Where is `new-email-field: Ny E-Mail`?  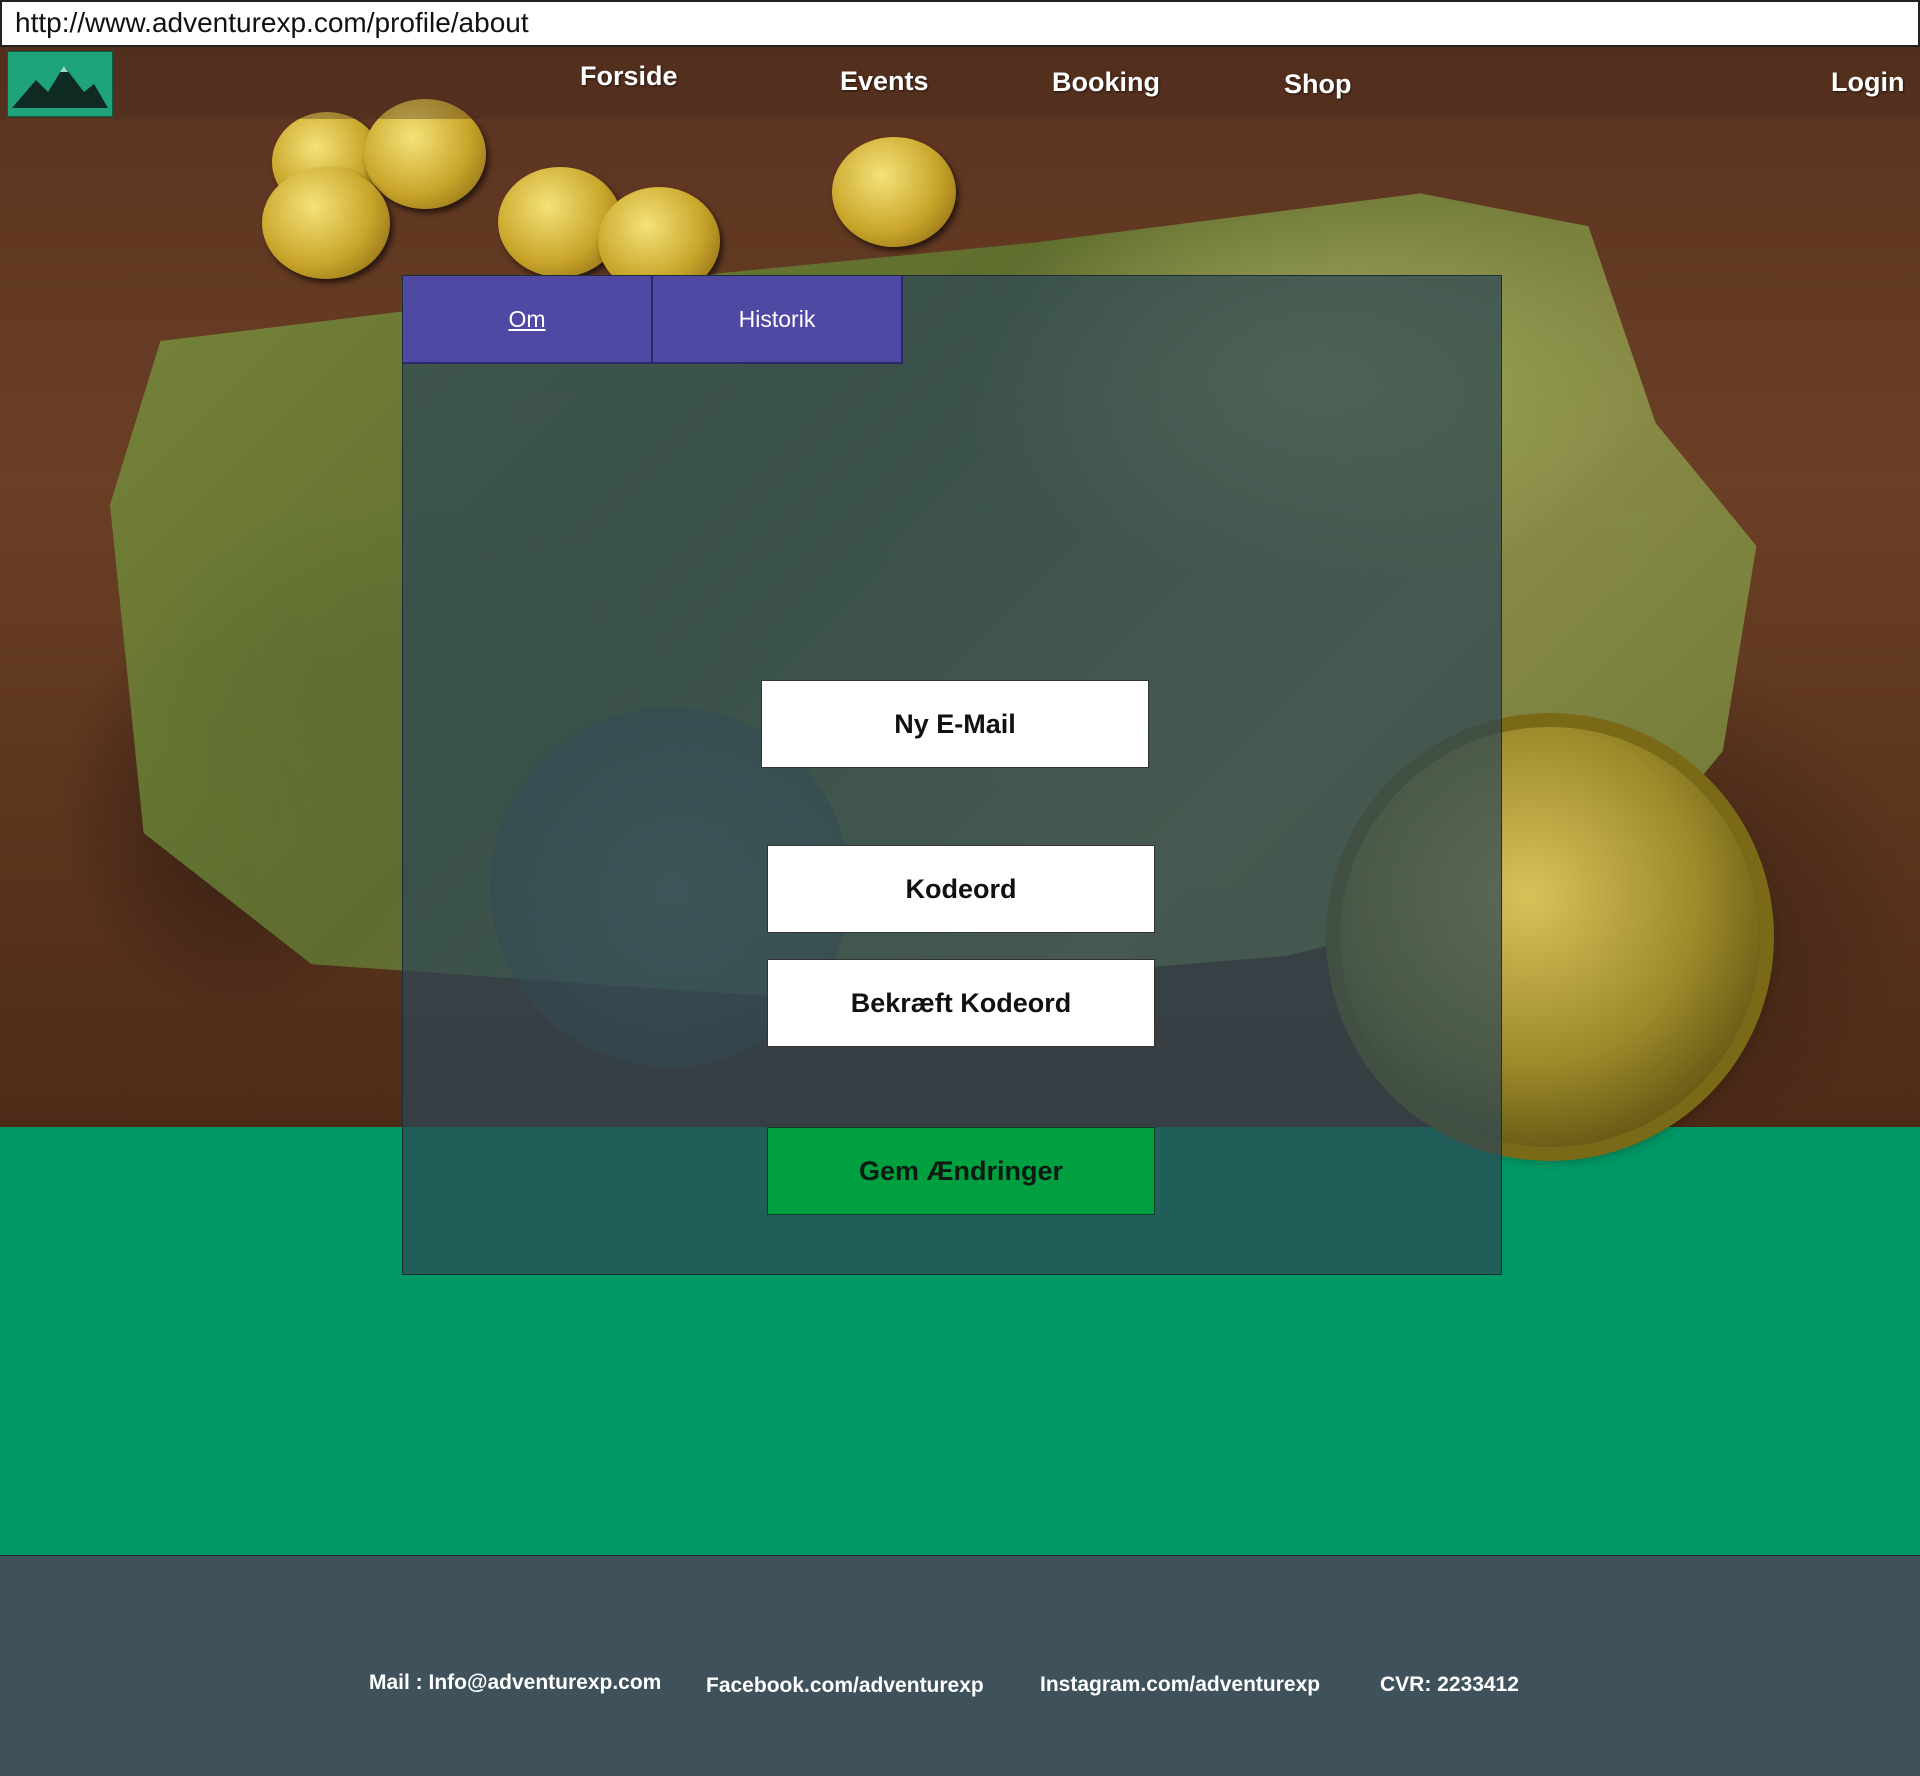 new-email-field: Ny E-Mail is located at coordinates (955, 724).